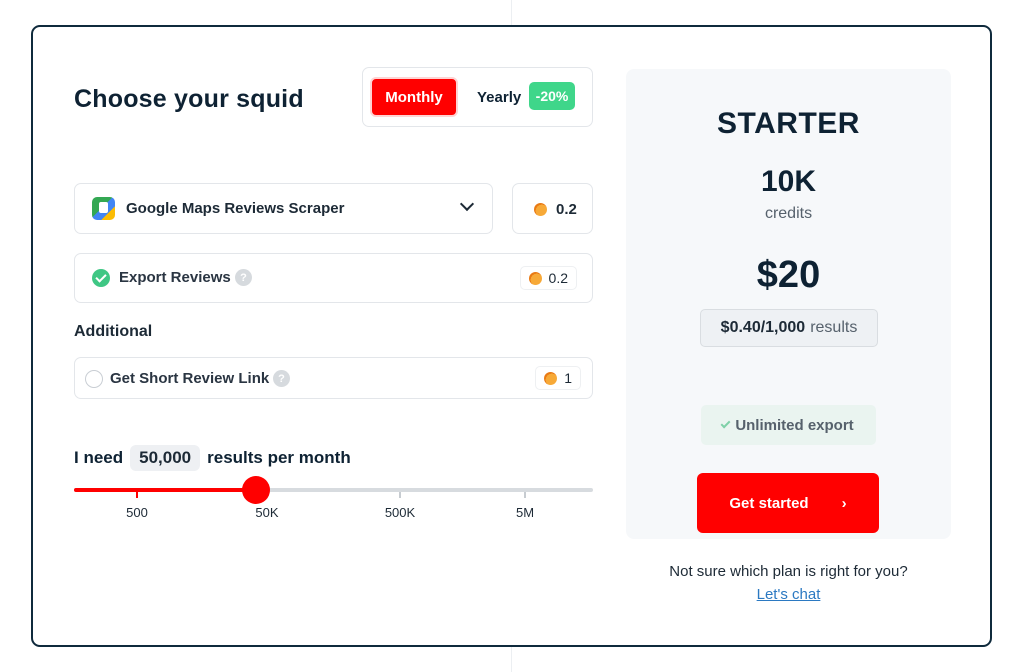 The height and width of the screenshot is (672, 1017). I want to click on slider-tick-label: 50K, so click(267, 512).